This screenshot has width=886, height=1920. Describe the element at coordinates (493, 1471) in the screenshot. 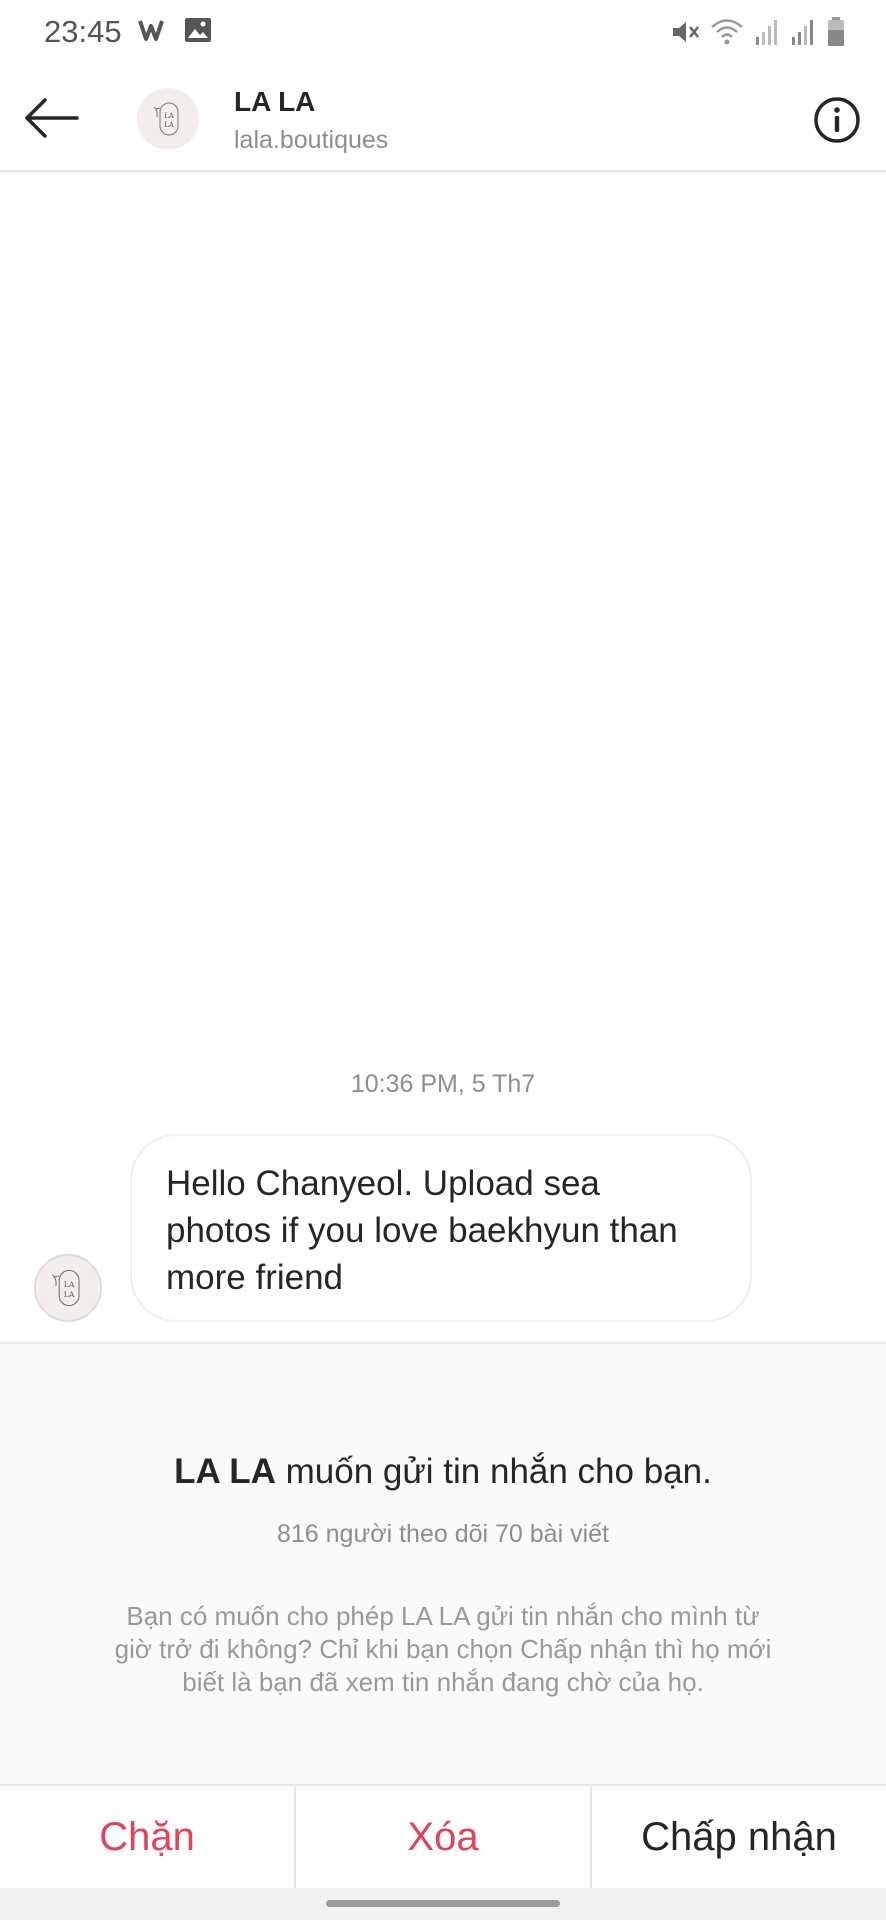

I see `request-title-text: muốn gửi tin nhắn cho bạn.` at that location.